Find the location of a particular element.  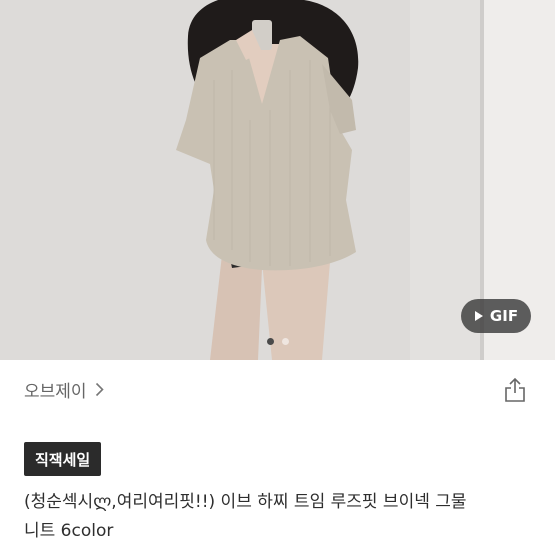

gif-badge: GIF is located at coordinates (496, 316).